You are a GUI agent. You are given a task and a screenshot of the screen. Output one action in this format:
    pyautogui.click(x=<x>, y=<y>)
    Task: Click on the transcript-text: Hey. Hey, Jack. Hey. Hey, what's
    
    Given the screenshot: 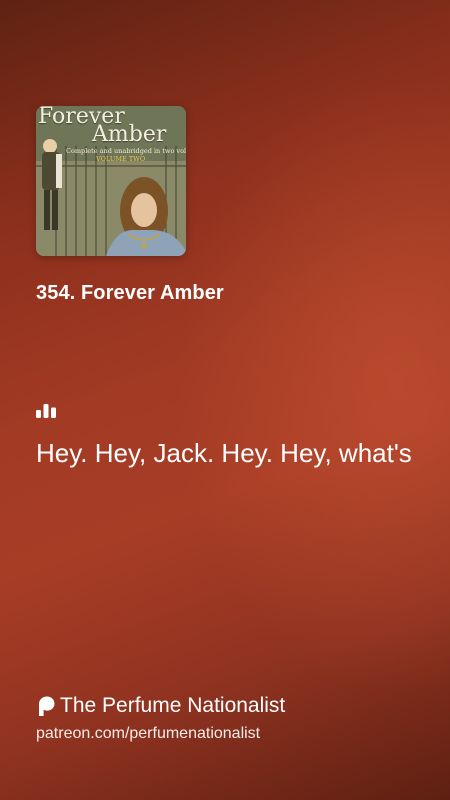 What is the action you would take?
    pyautogui.click(x=224, y=453)
    